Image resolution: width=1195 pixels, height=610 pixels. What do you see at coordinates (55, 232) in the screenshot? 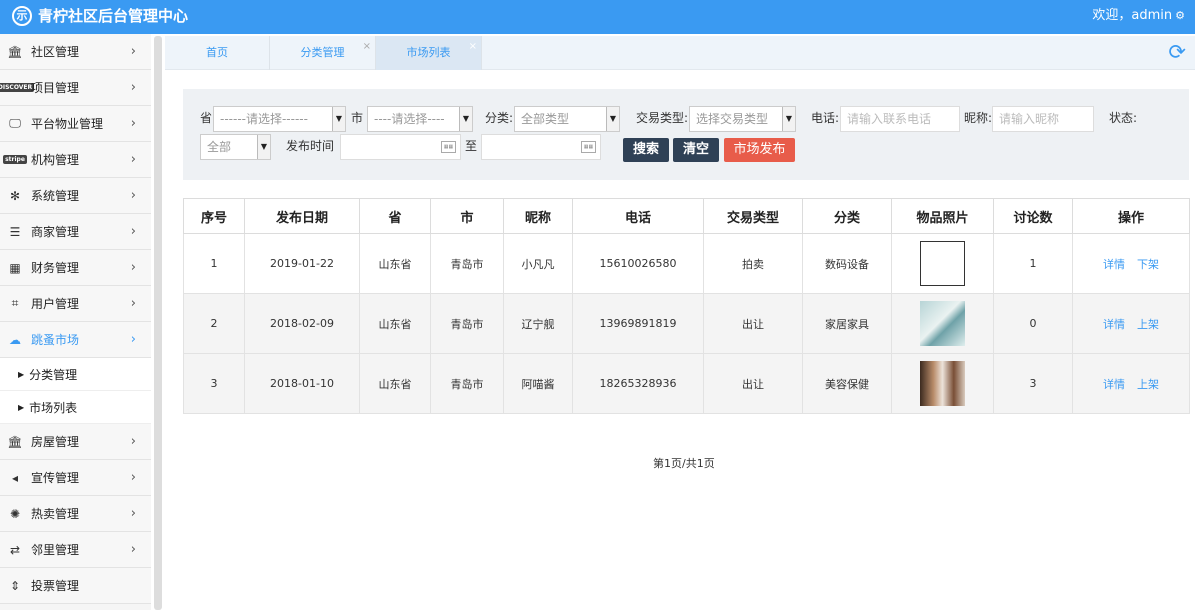
I see `sidebar-item-label: 商家管理` at bounding box center [55, 232].